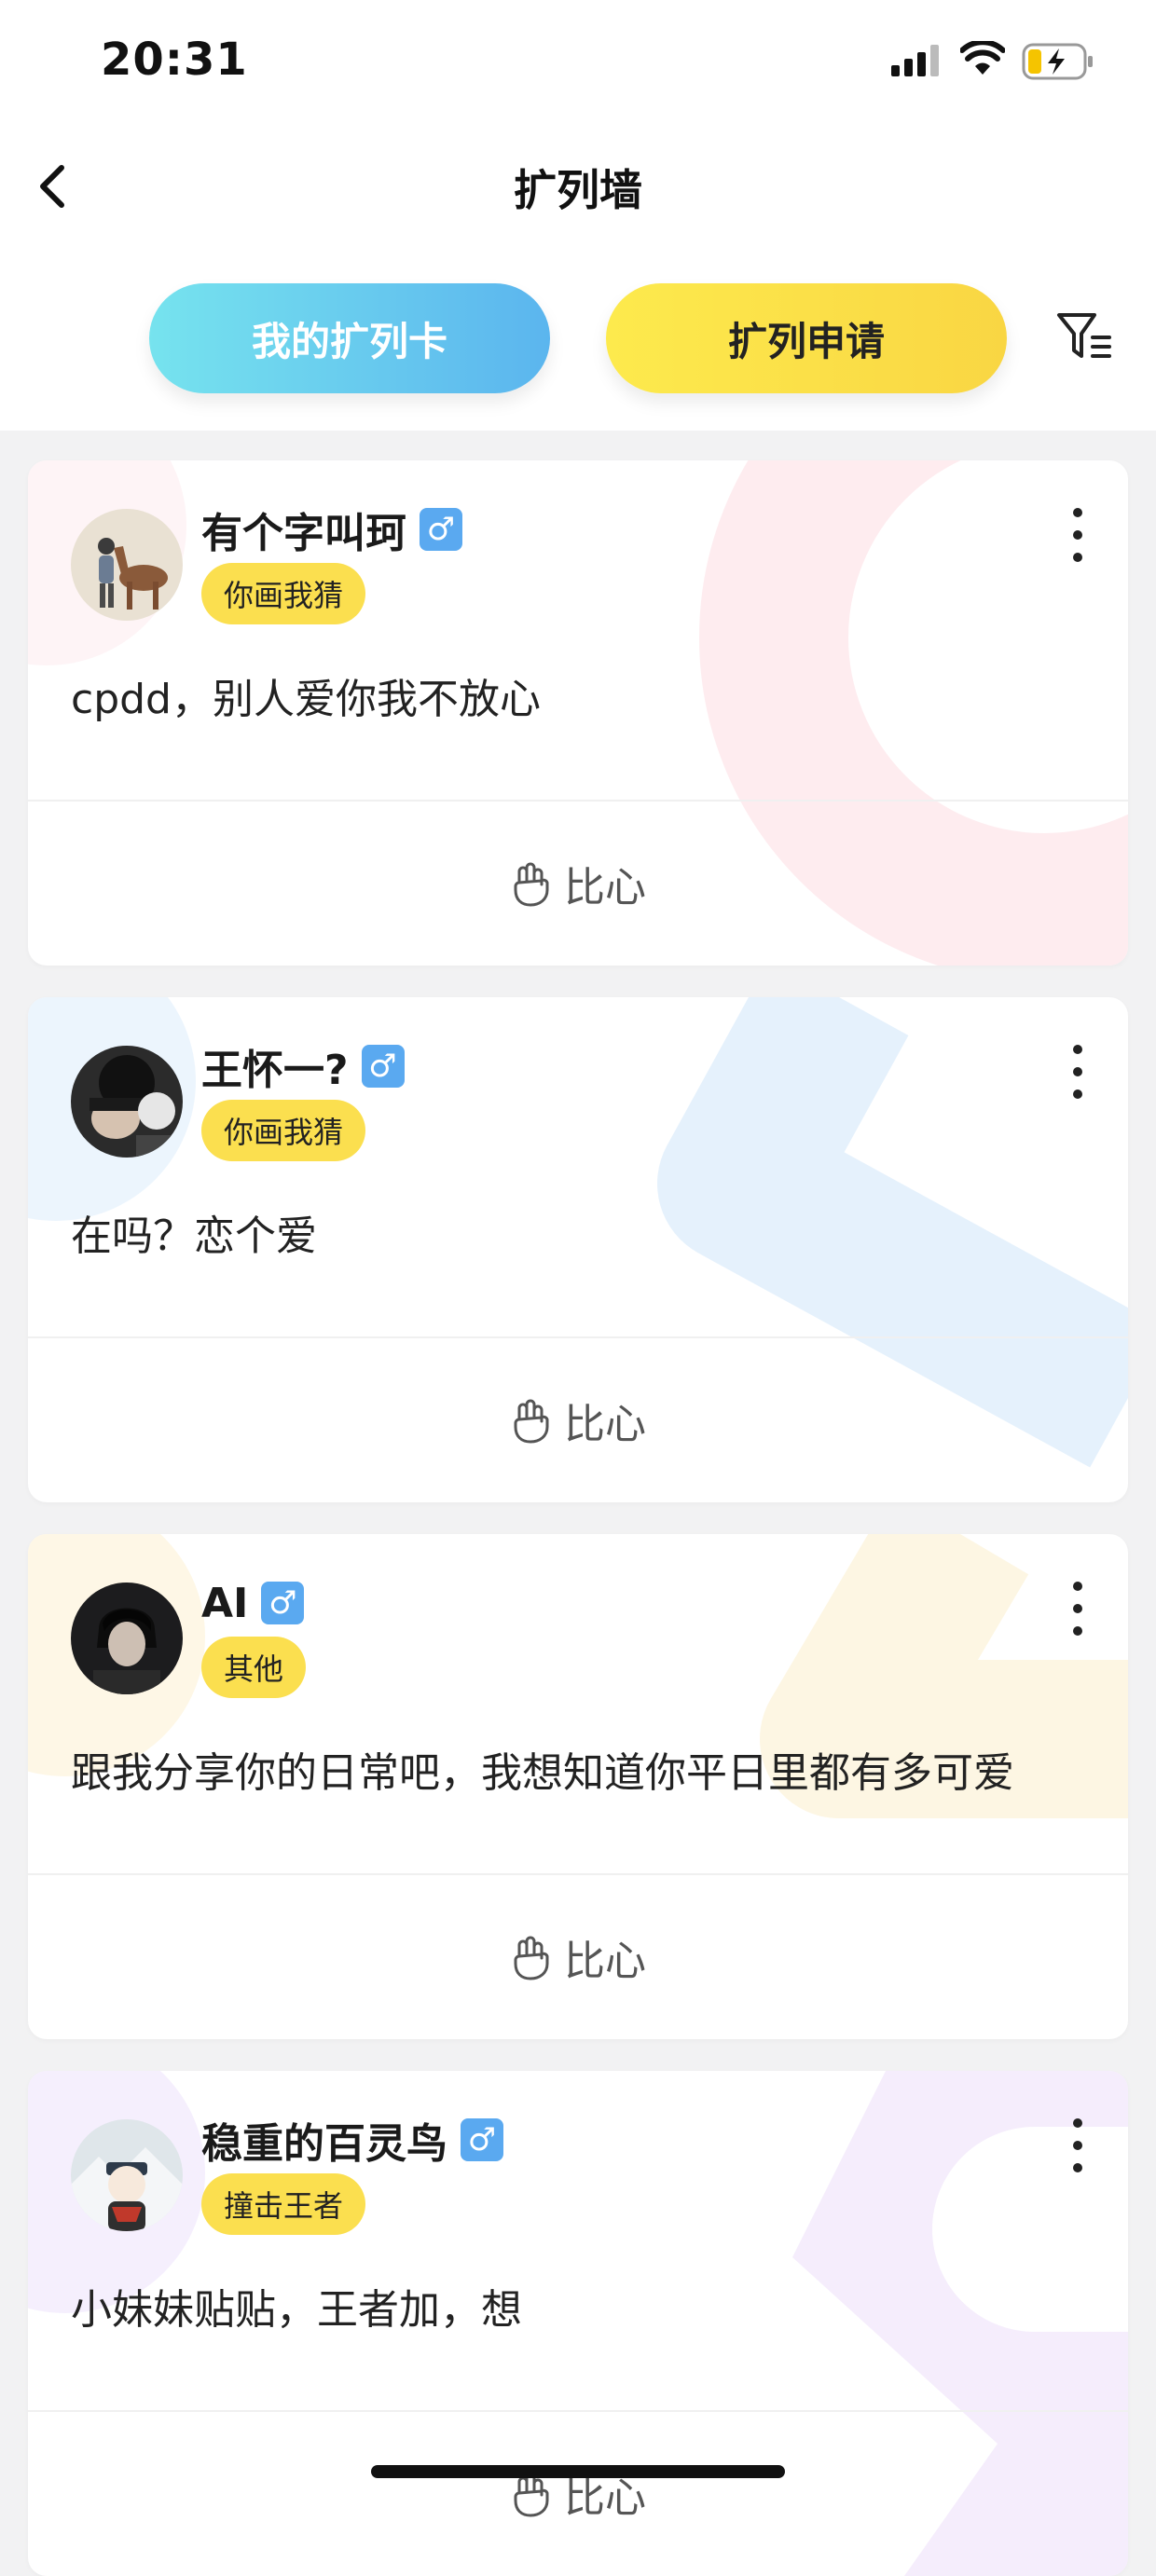 This screenshot has width=1156, height=2576. Describe the element at coordinates (1085, 337) in the screenshot. I see `filter-icon` at that location.